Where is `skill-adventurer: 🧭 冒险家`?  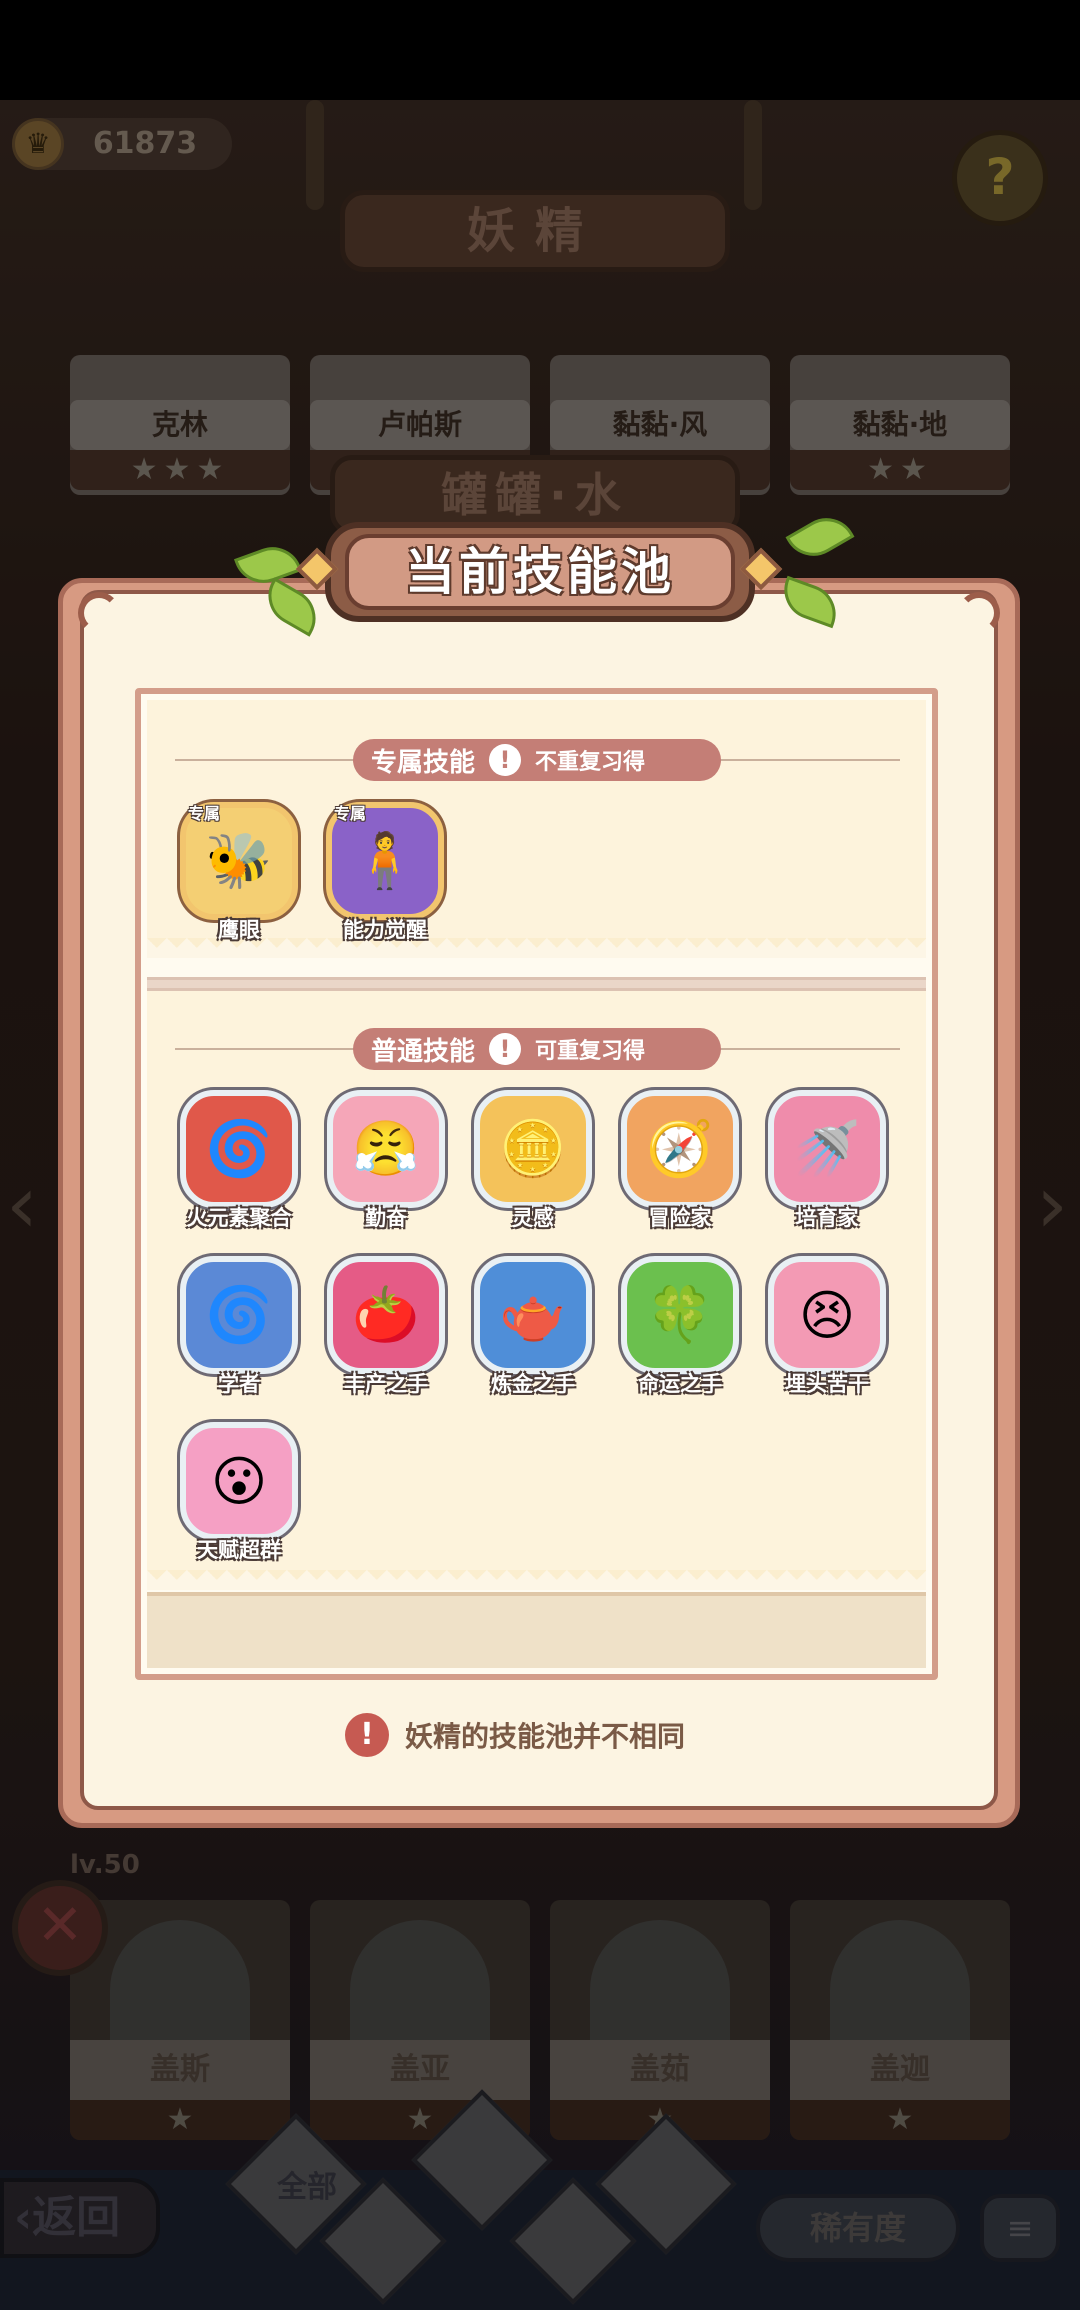 skill-adventurer: 🧭 冒险家 is located at coordinates (680, 1161).